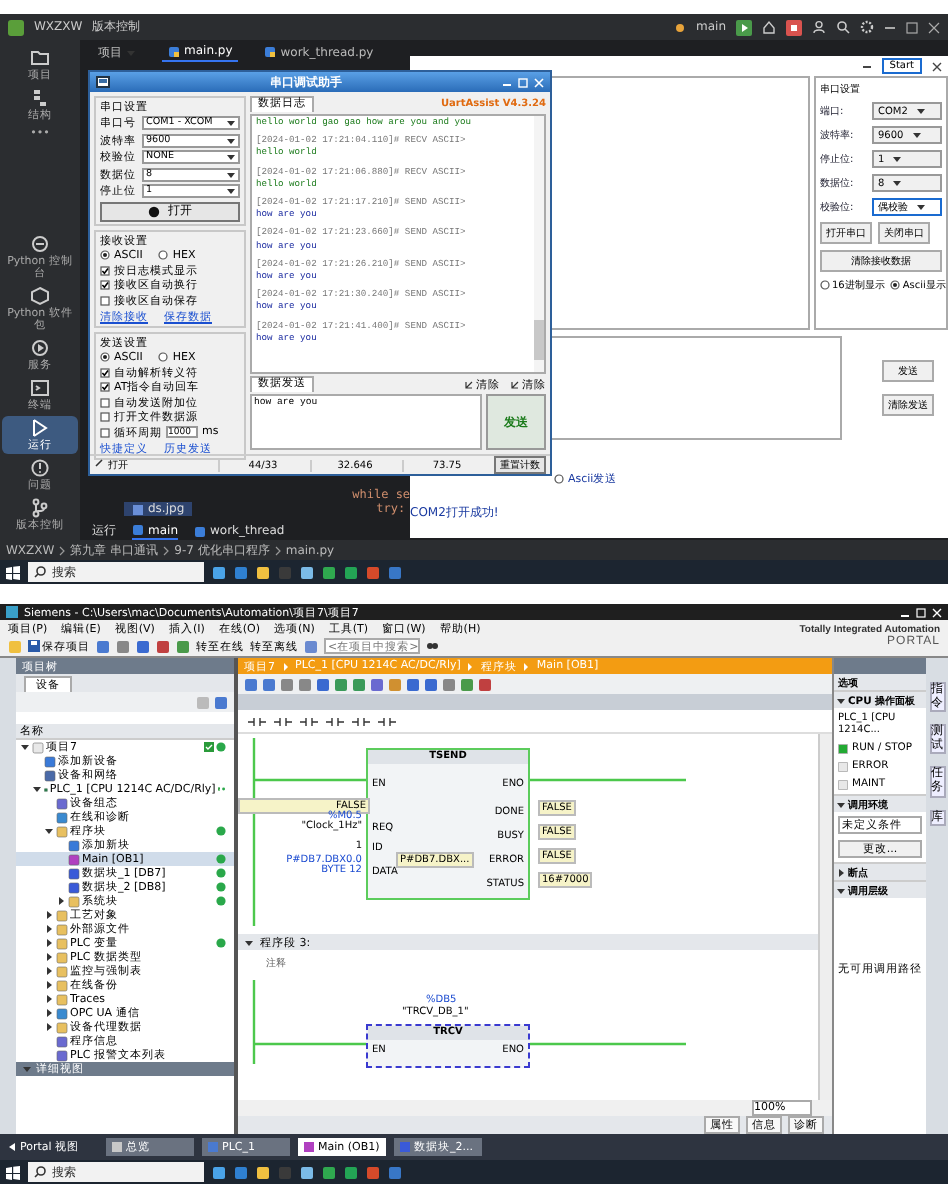 This screenshot has height=1184, width=948. I want to click on run-icon, so click(744, 27).